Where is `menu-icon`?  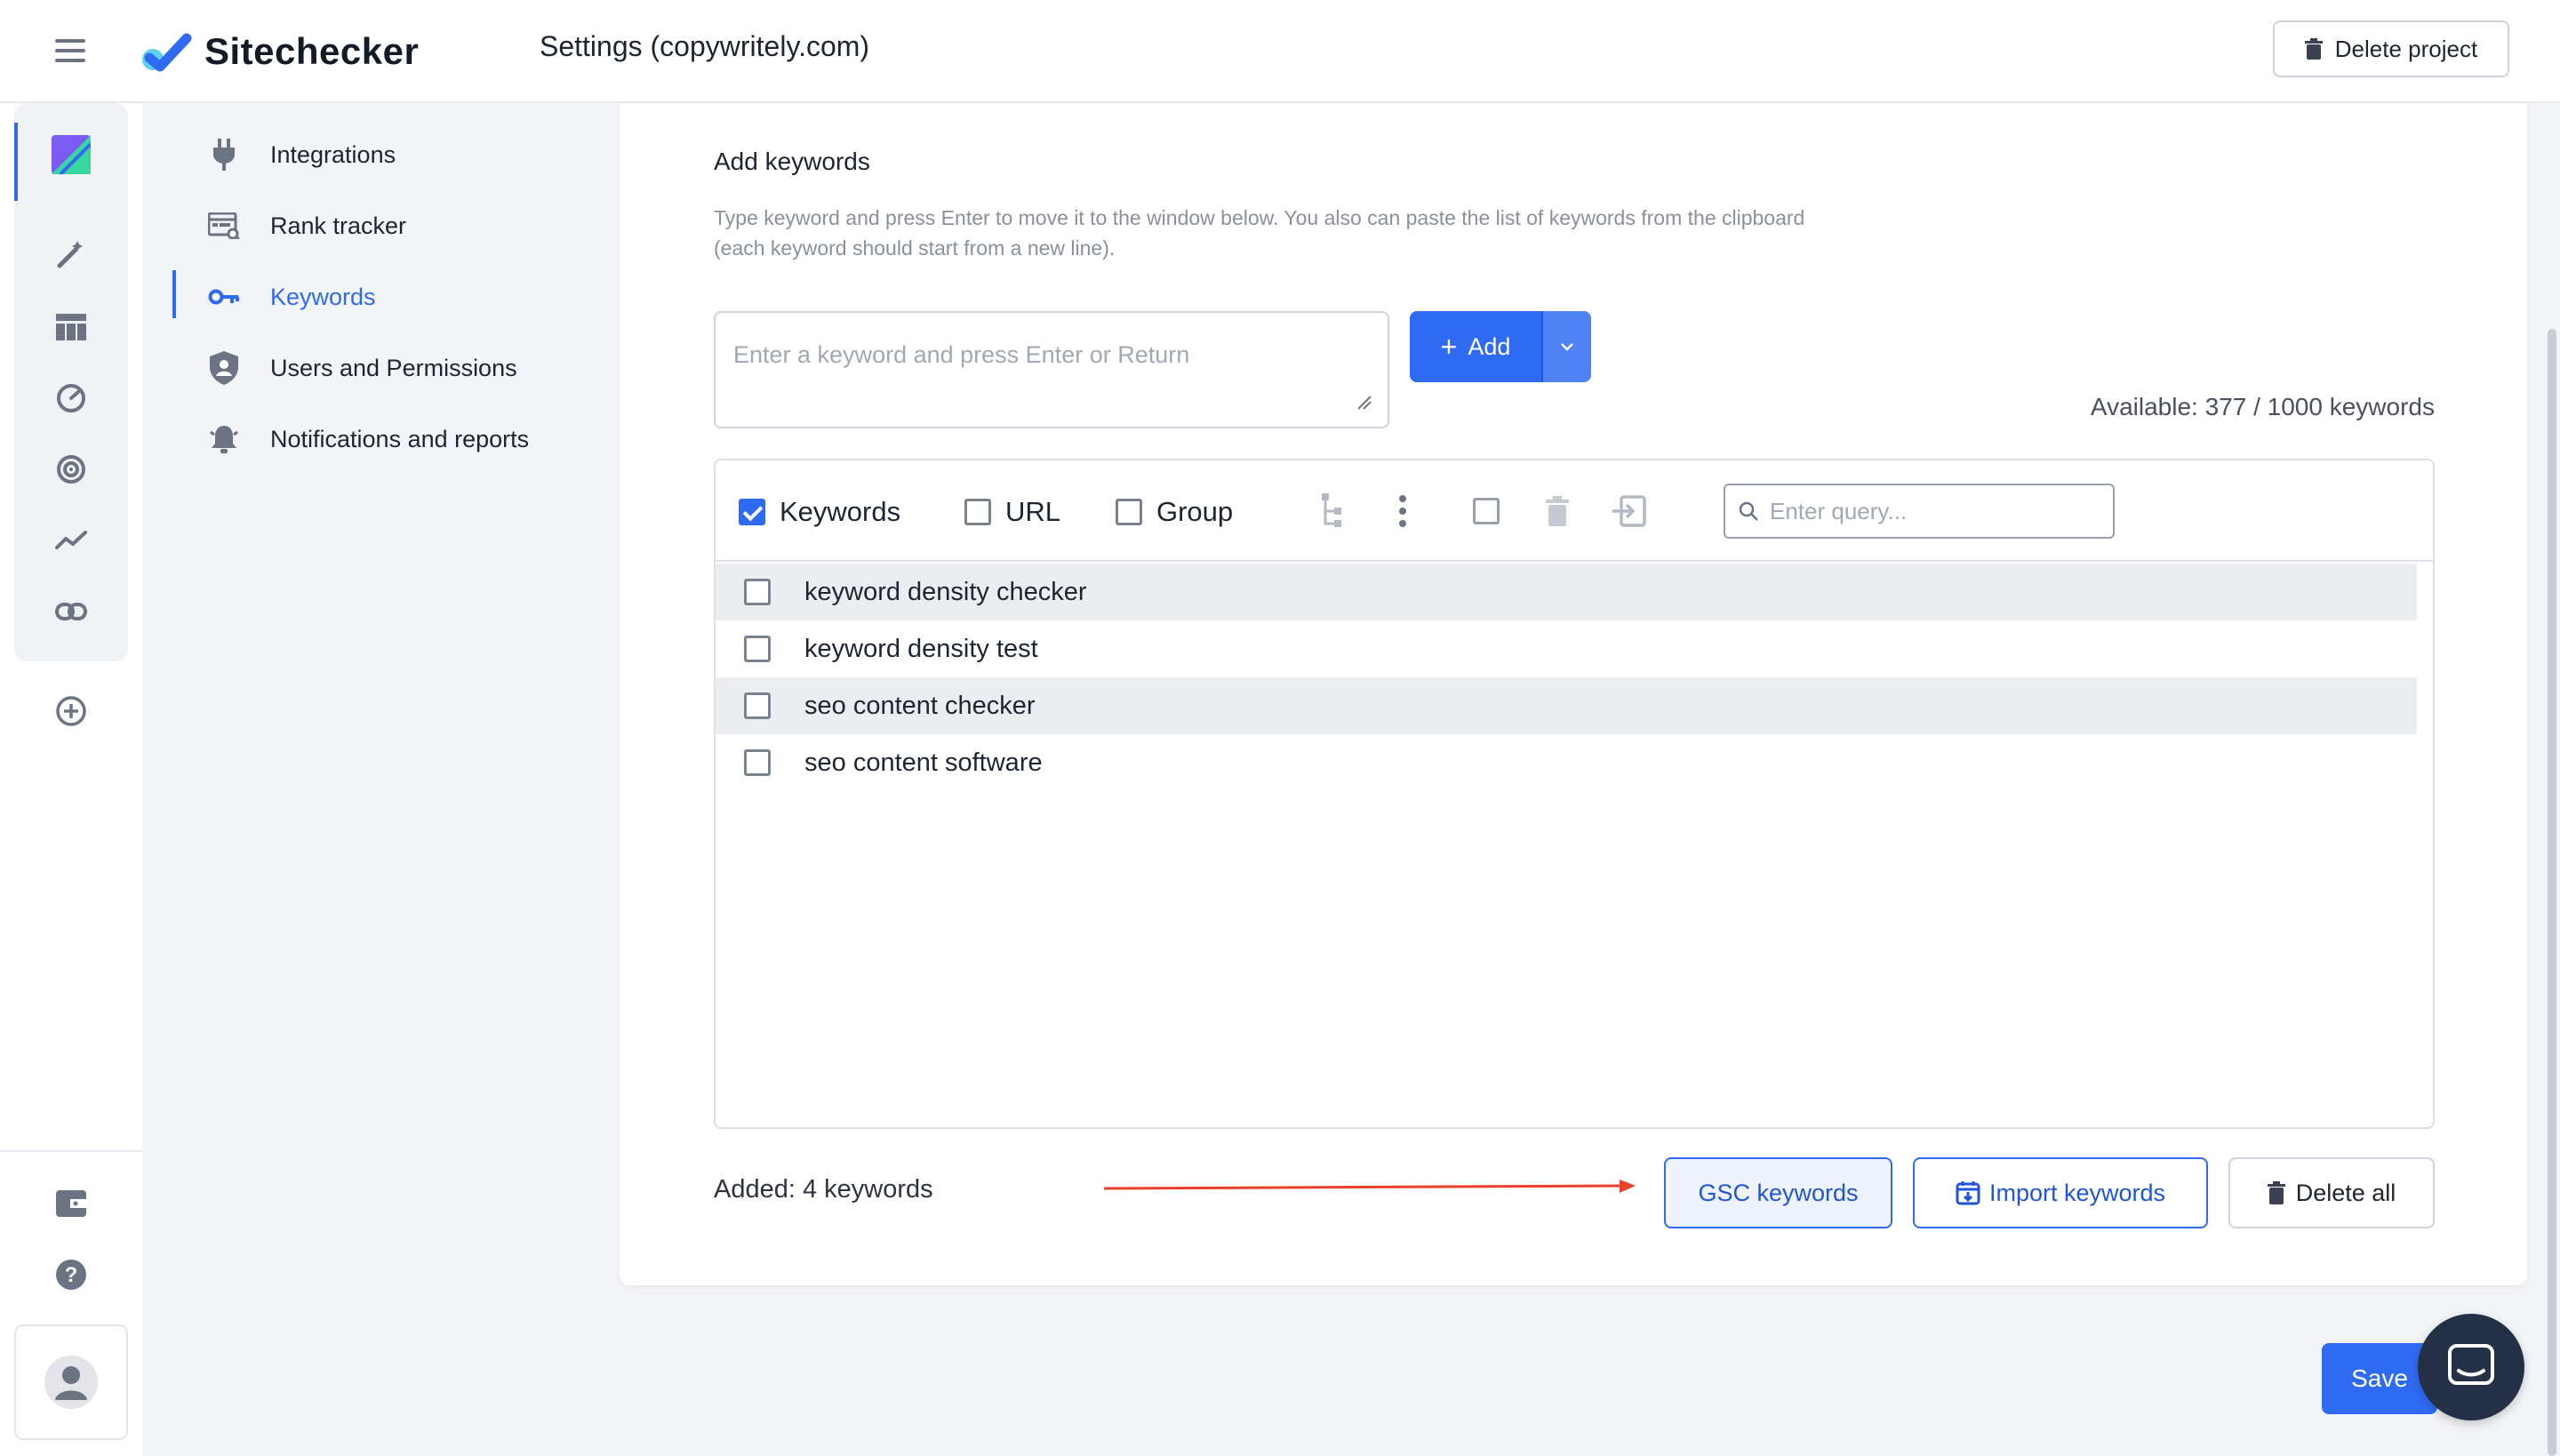
menu-icon is located at coordinates (70, 50).